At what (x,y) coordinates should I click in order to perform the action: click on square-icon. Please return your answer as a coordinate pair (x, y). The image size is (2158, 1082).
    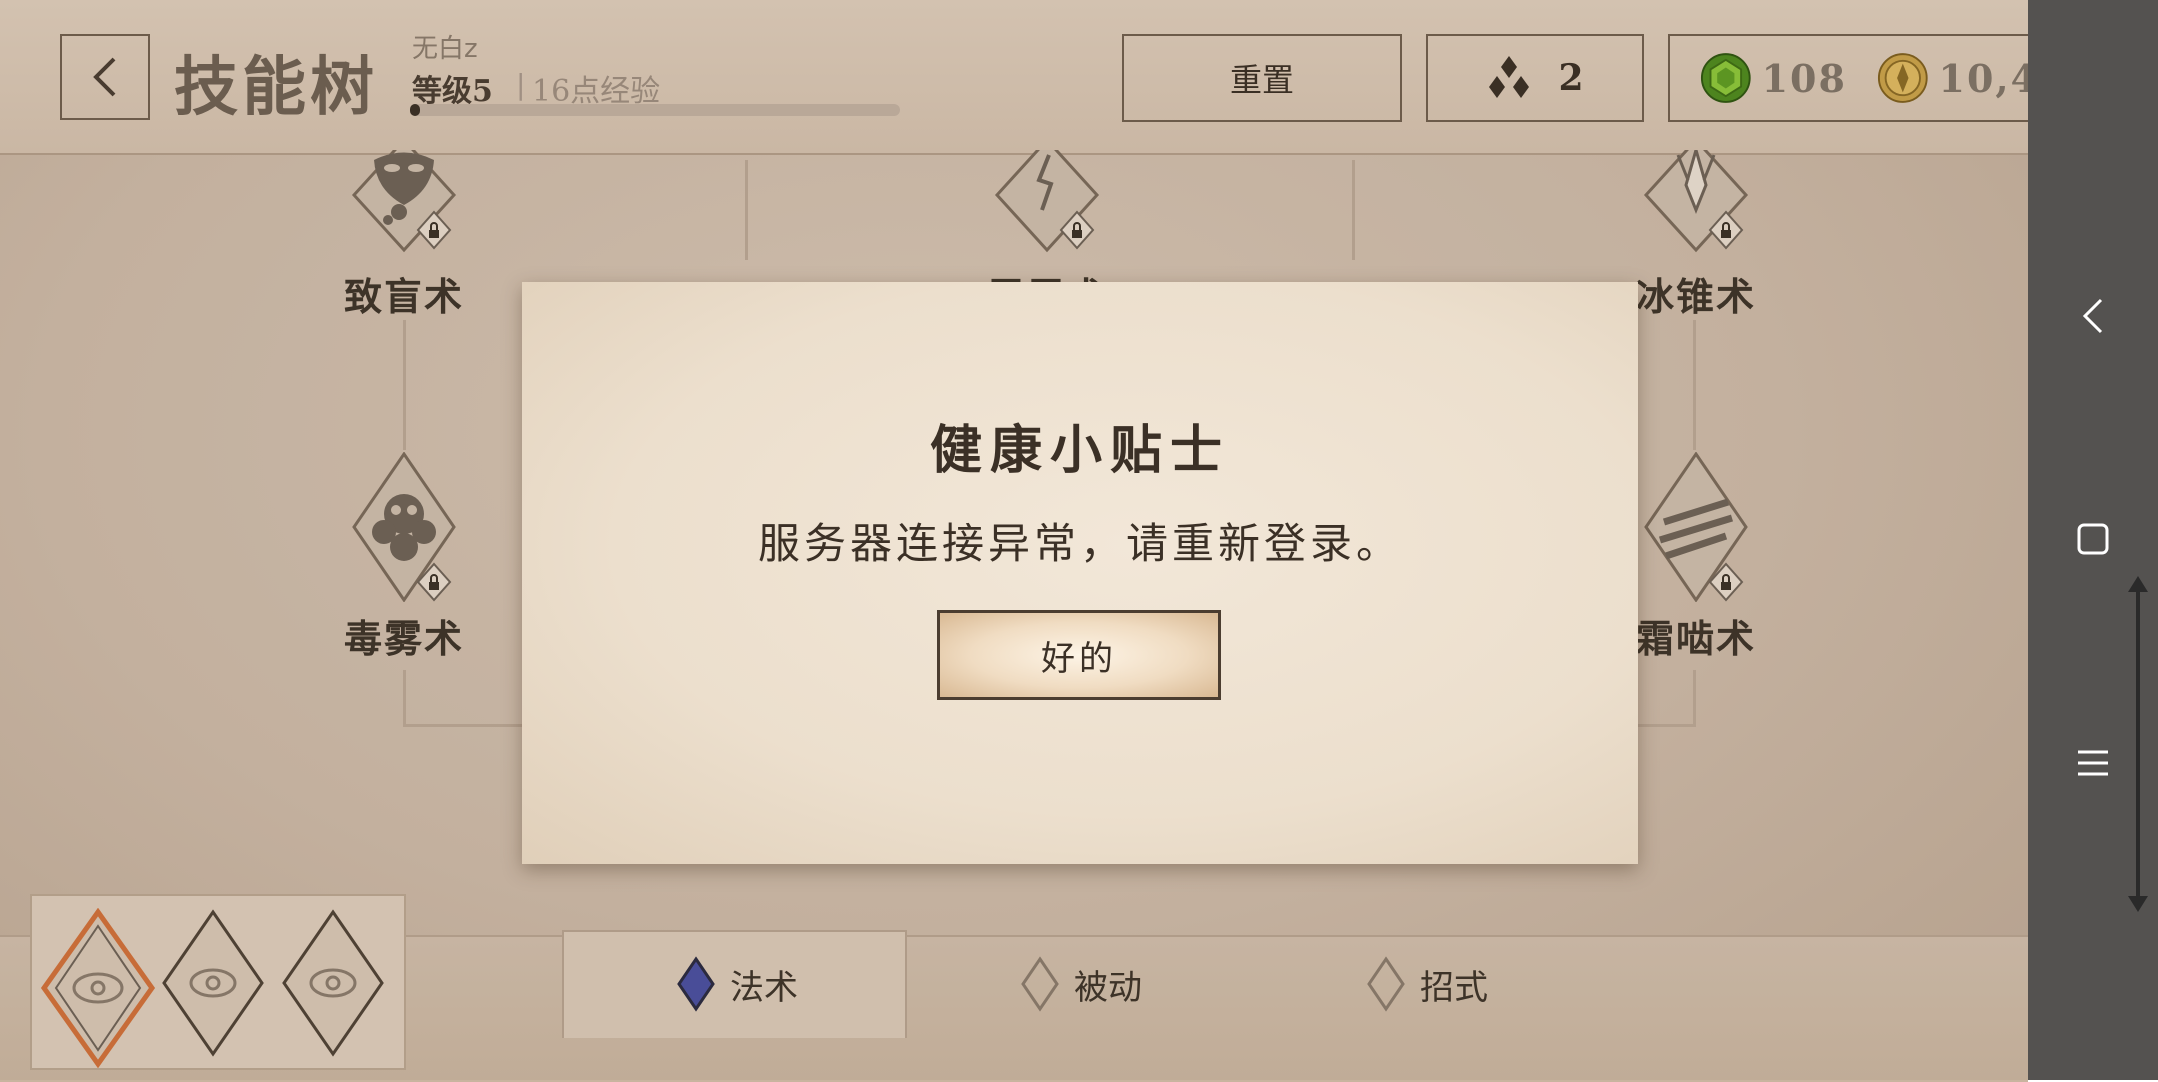
    Looking at the image, I should click on (2093, 539).